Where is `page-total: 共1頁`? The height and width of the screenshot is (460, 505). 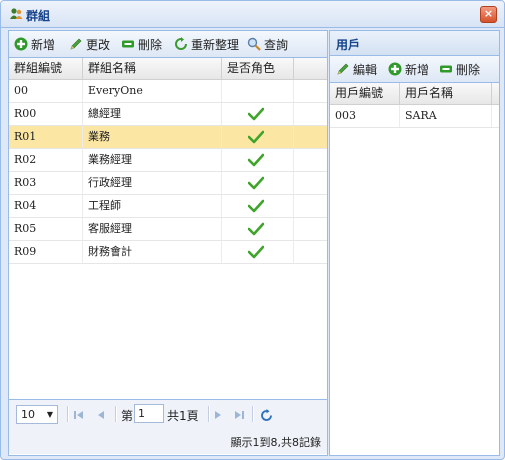
page-total: 共1頁 is located at coordinates (183, 416).